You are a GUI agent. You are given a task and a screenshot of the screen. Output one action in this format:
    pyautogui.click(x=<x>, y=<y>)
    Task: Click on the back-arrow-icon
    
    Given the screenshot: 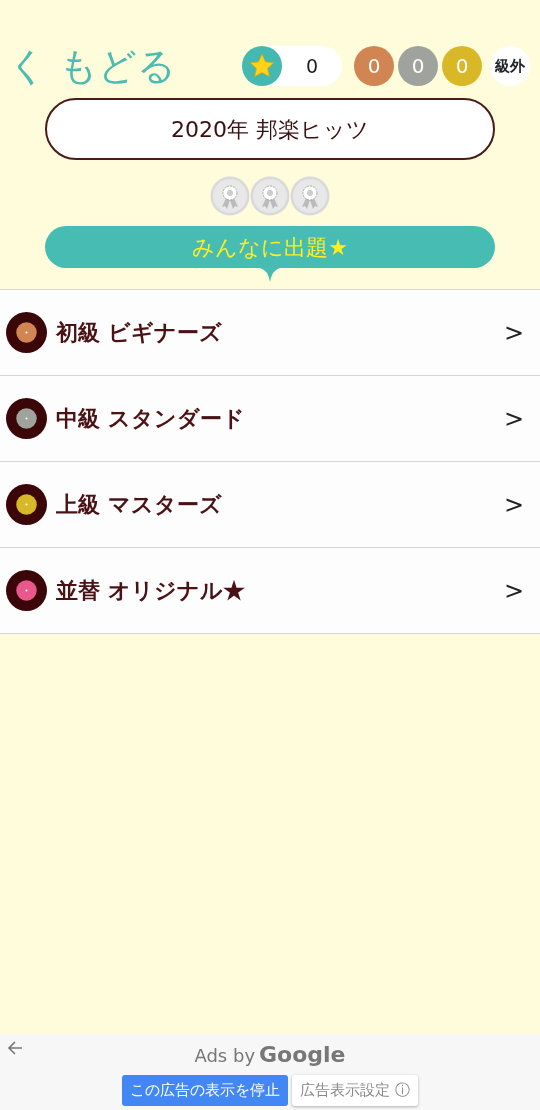 What is the action you would take?
    pyautogui.click(x=15, y=1048)
    